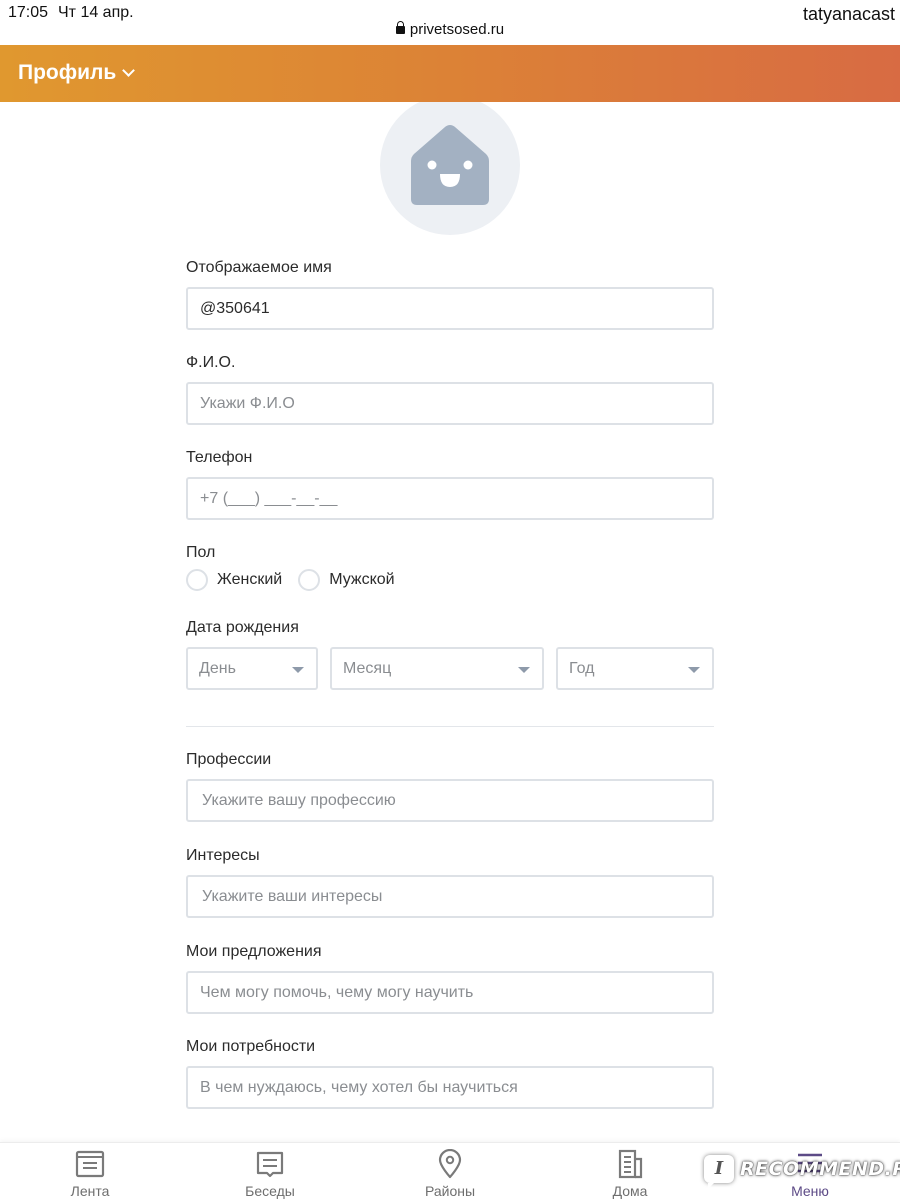 This screenshot has width=900, height=1200. What do you see at coordinates (630, 1164) in the screenshot?
I see `building-icon` at bounding box center [630, 1164].